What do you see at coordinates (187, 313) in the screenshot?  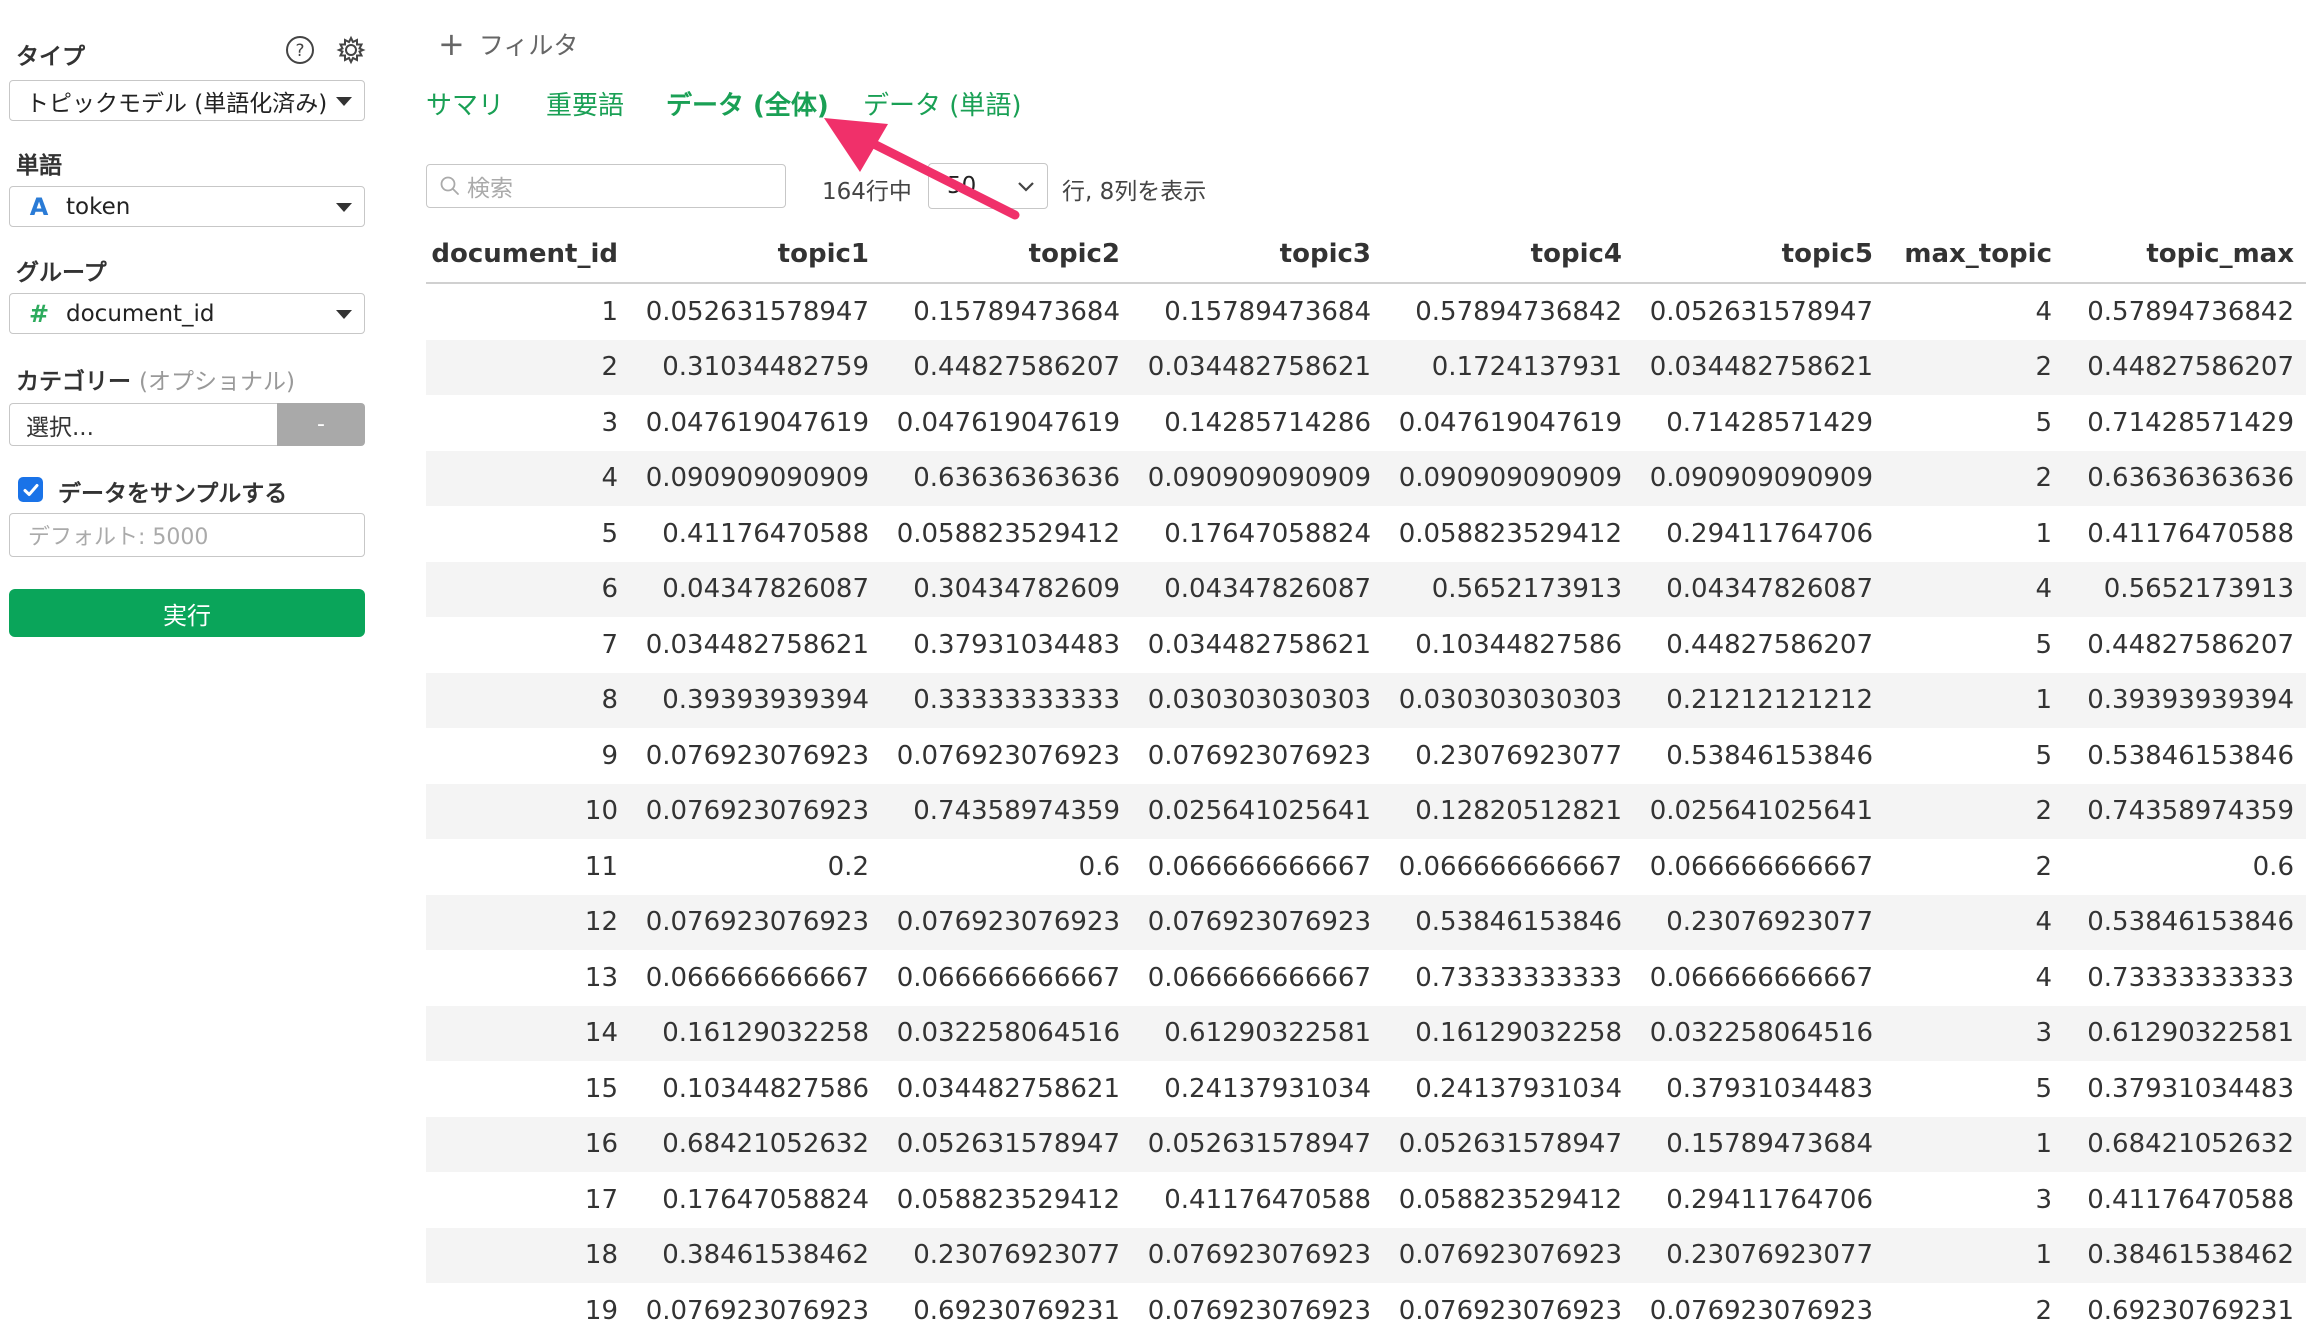 I see `group-select: # document_id` at bounding box center [187, 313].